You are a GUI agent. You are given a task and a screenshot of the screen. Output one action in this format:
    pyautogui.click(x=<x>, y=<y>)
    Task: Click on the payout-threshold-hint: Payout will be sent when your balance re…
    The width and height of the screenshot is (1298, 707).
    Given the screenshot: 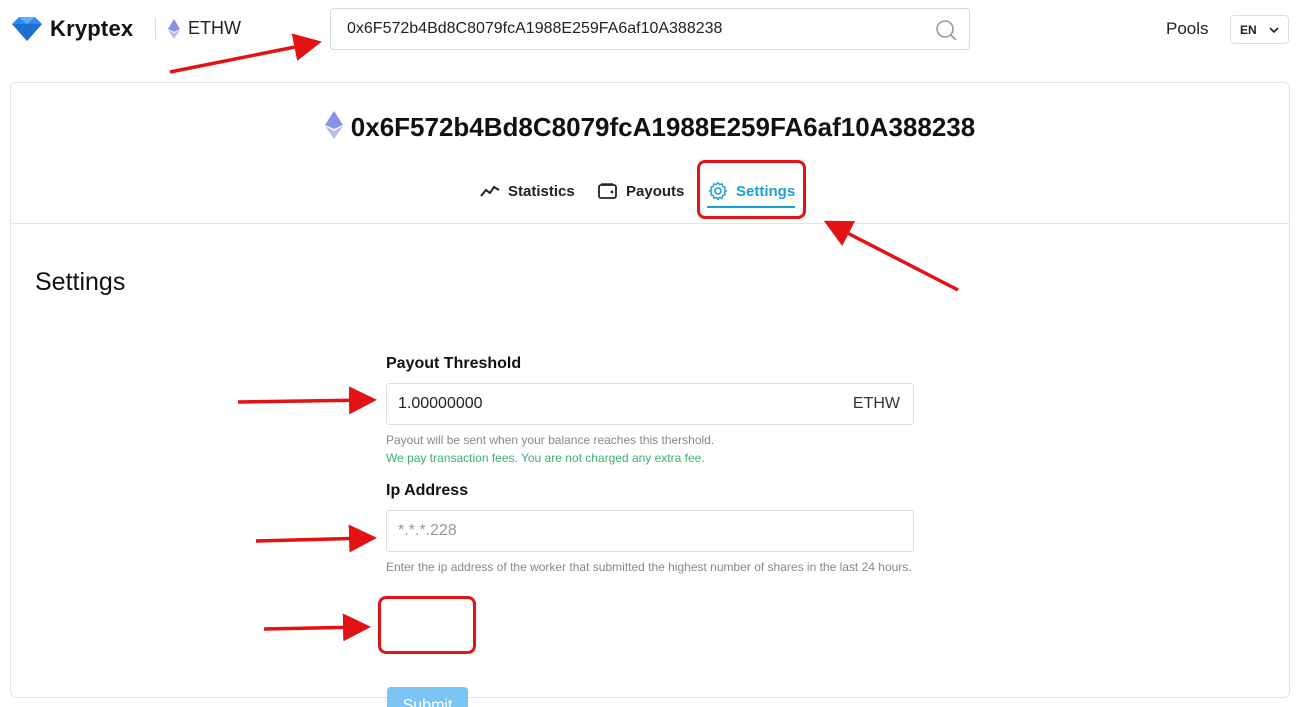 What is the action you would take?
    pyautogui.click(x=550, y=440)
    